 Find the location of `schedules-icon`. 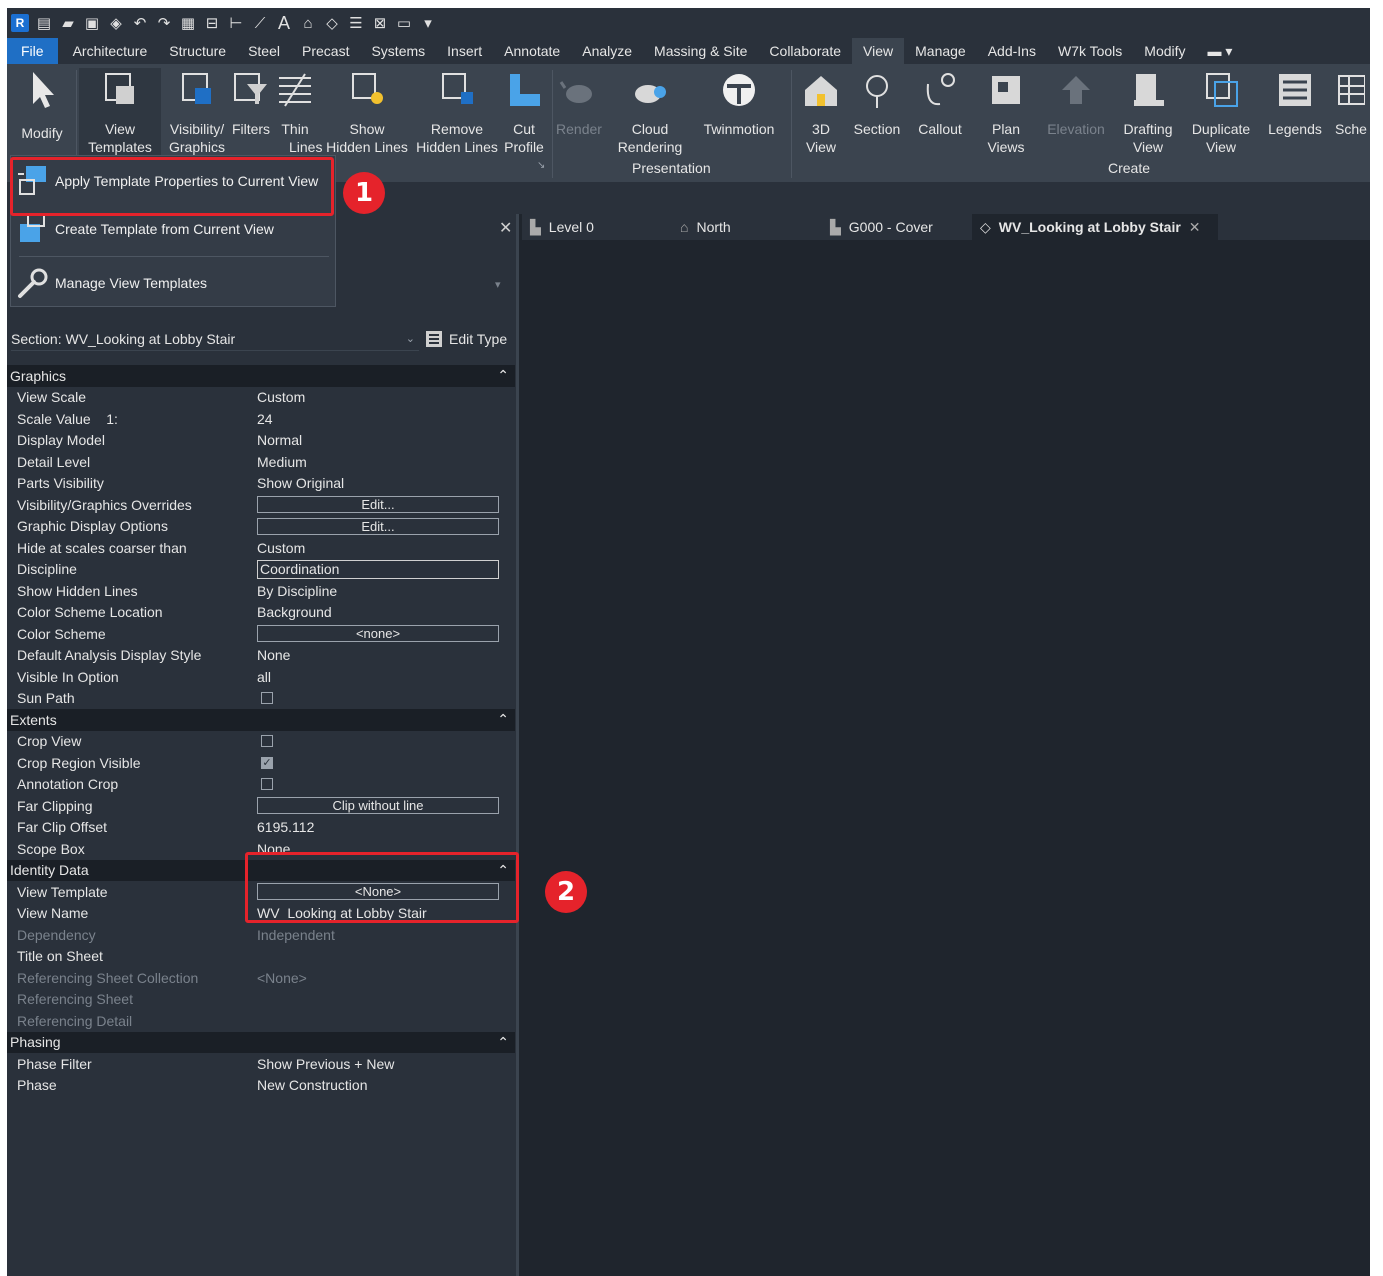

schedules-icon is located at coordinates (1352, 90).